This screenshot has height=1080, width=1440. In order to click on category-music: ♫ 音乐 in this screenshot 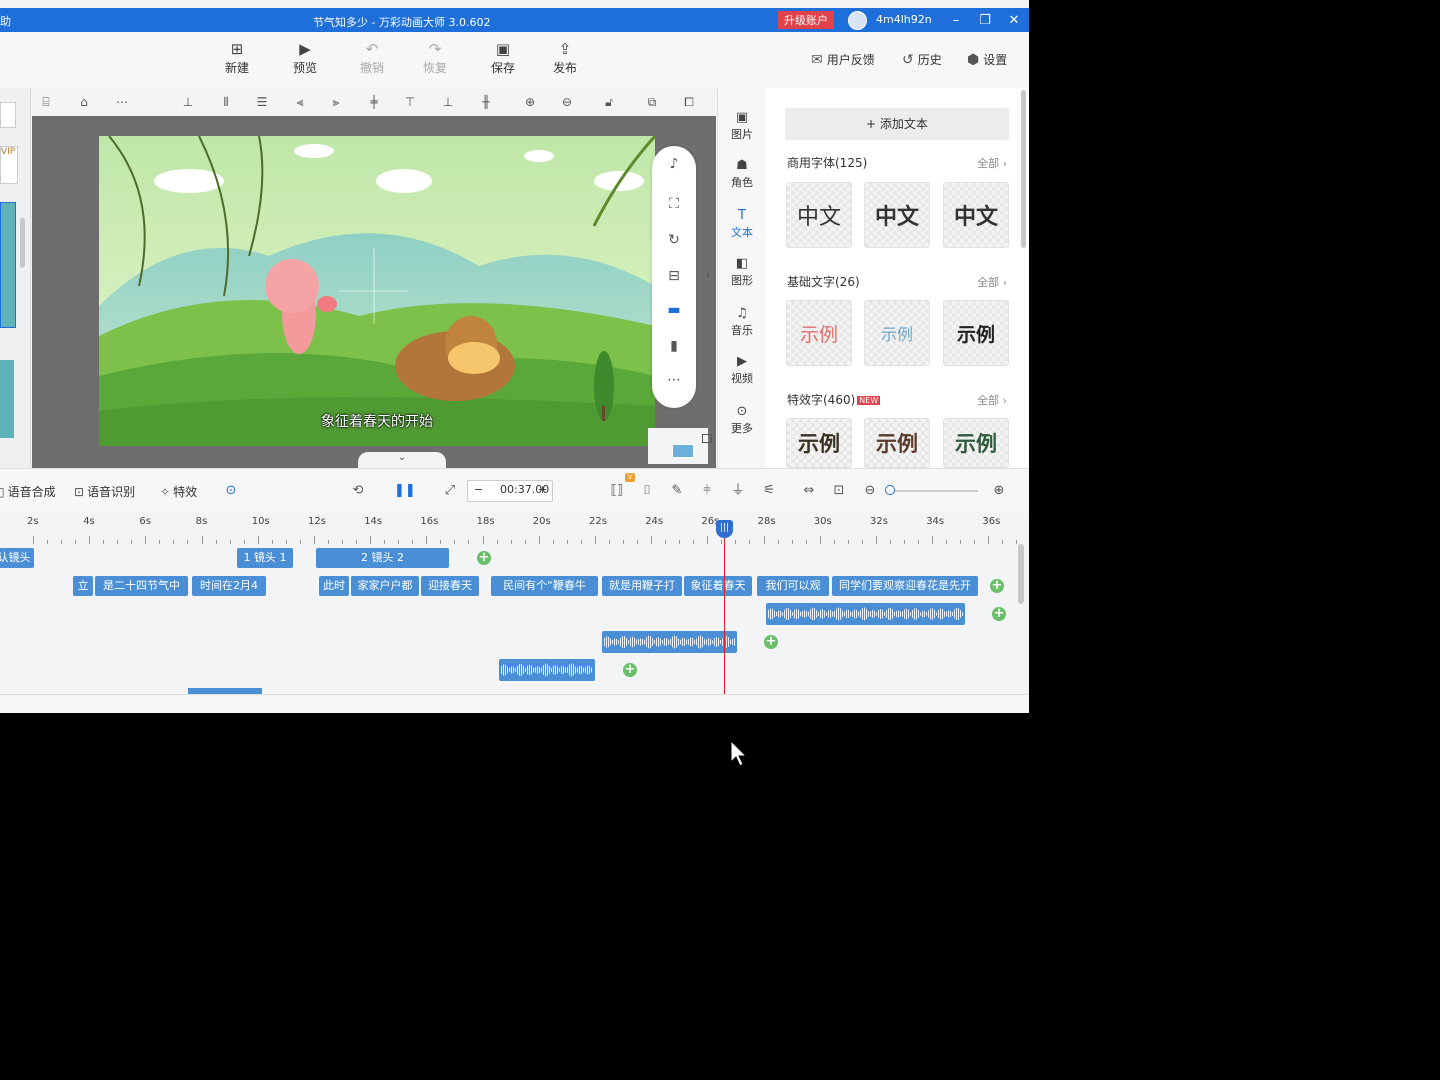, I will do `click(742, 322)`.